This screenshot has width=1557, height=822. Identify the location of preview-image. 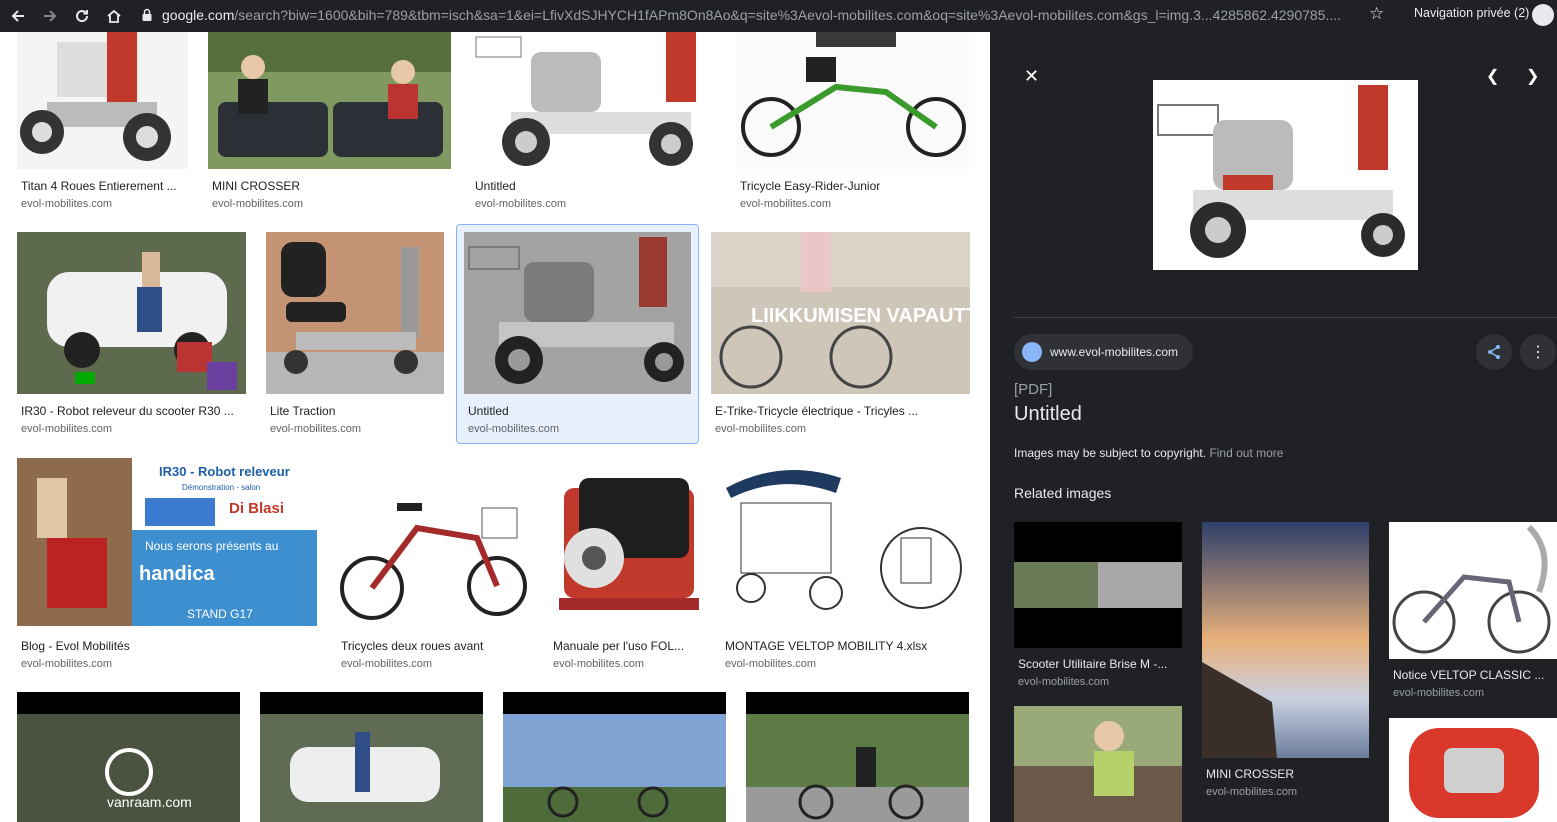
(1285, 175).